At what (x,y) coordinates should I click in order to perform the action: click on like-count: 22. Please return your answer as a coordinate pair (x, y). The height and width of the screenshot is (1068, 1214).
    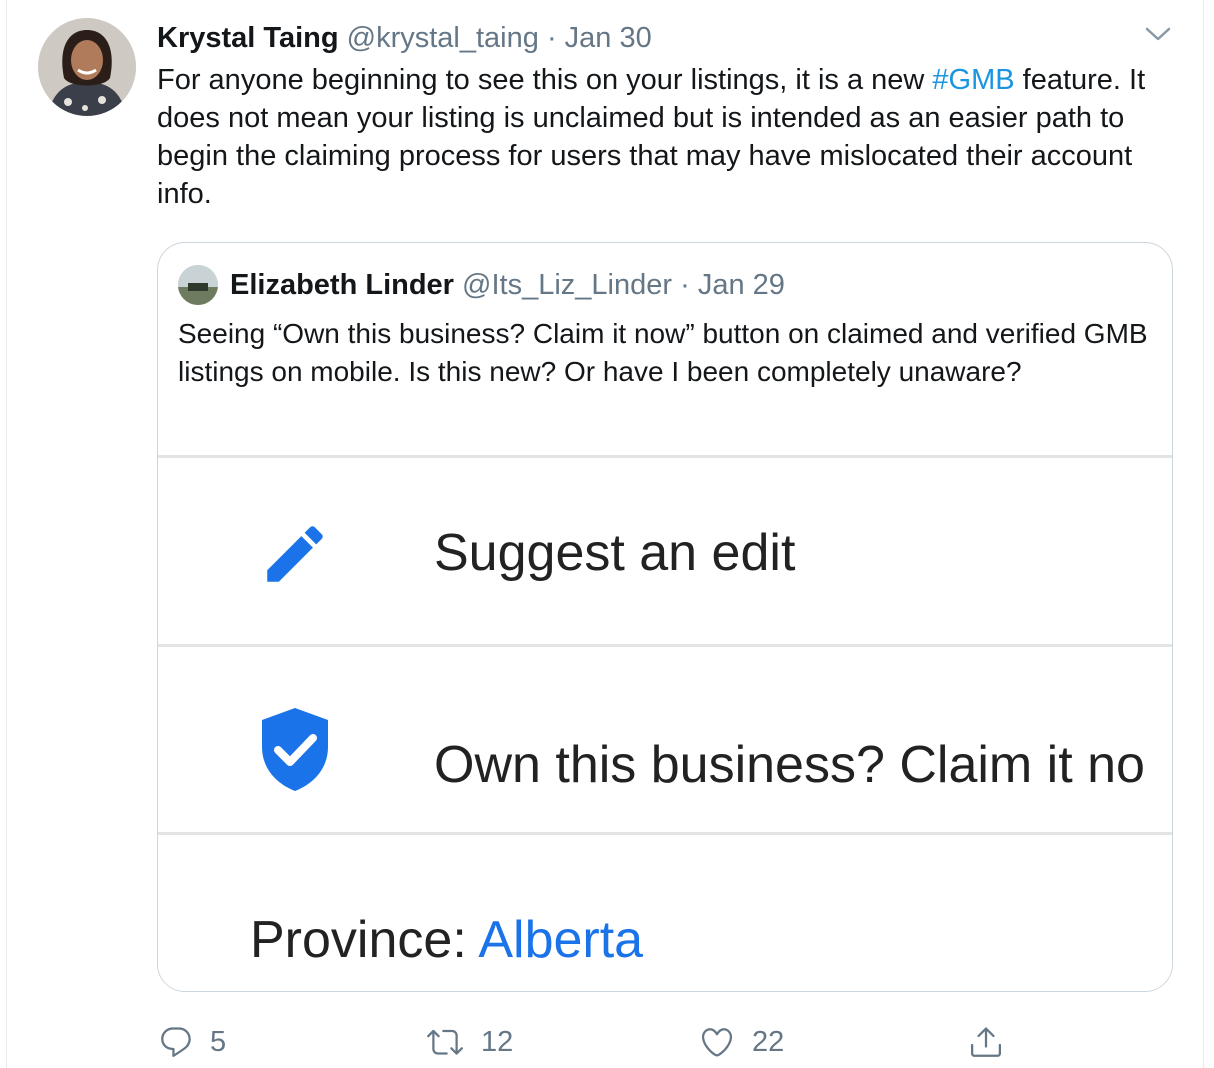
    Looking at the image, I should click on (768, 1041).